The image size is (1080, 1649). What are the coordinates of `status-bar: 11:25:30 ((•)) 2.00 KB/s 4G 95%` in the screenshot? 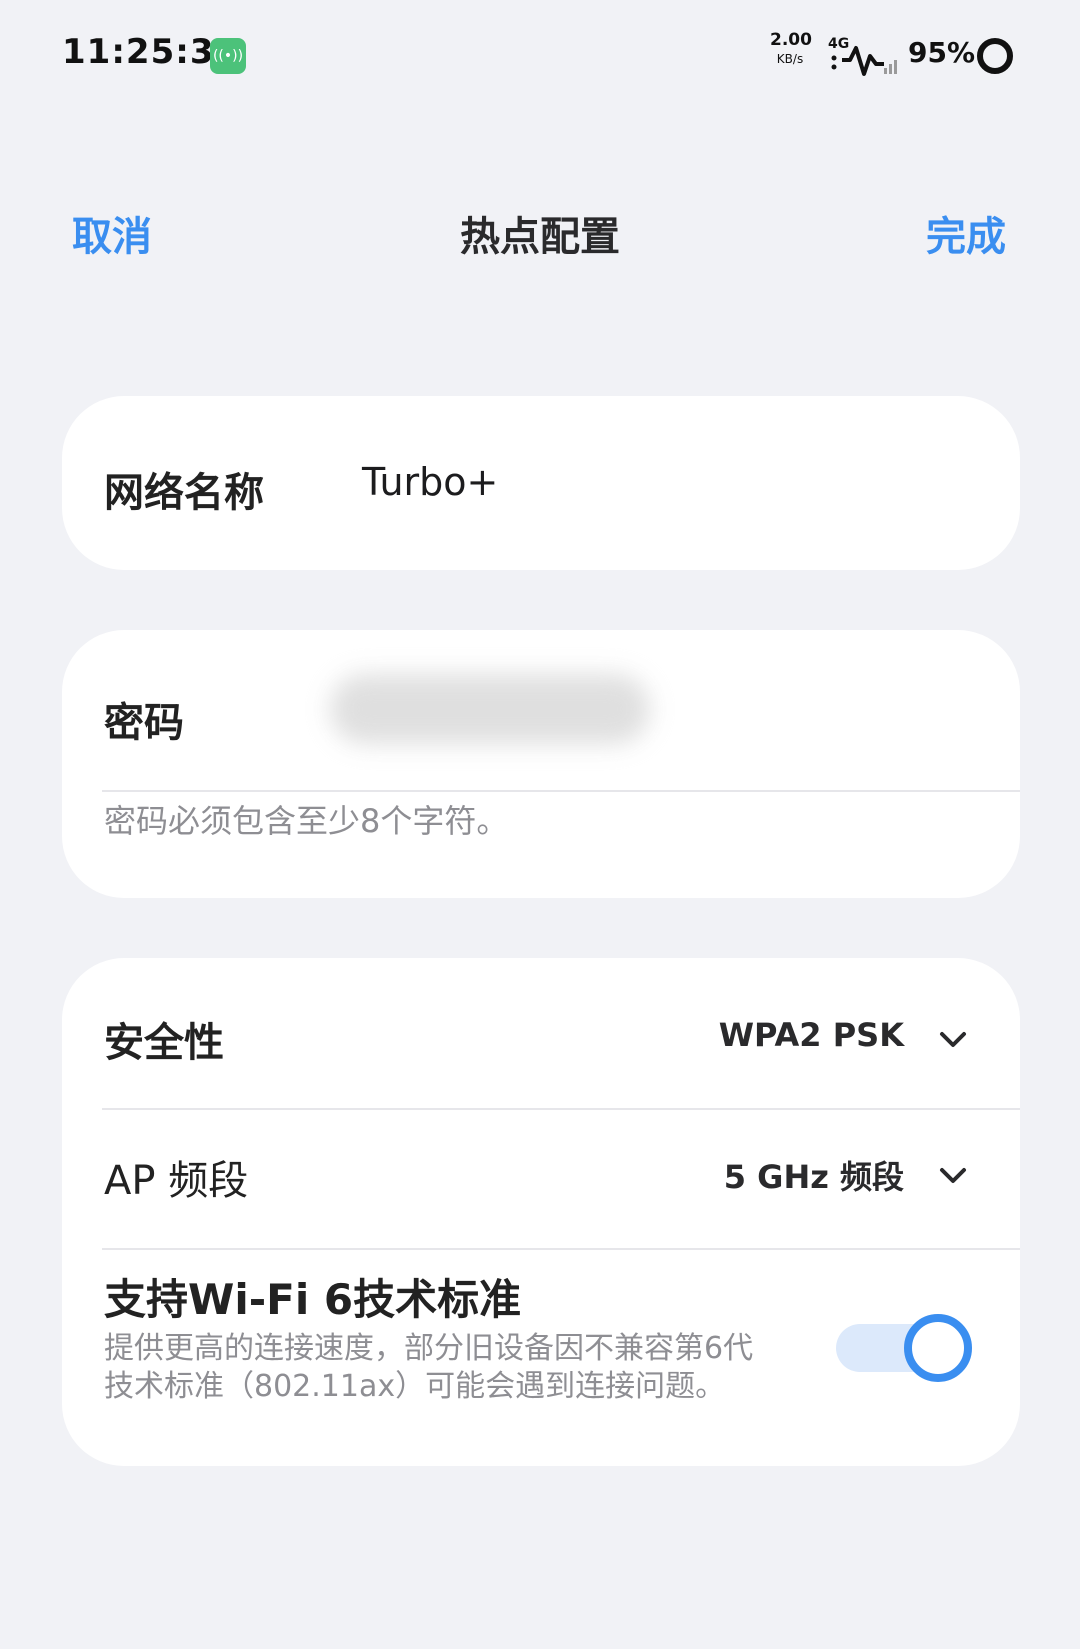 It's located at (540, 55).